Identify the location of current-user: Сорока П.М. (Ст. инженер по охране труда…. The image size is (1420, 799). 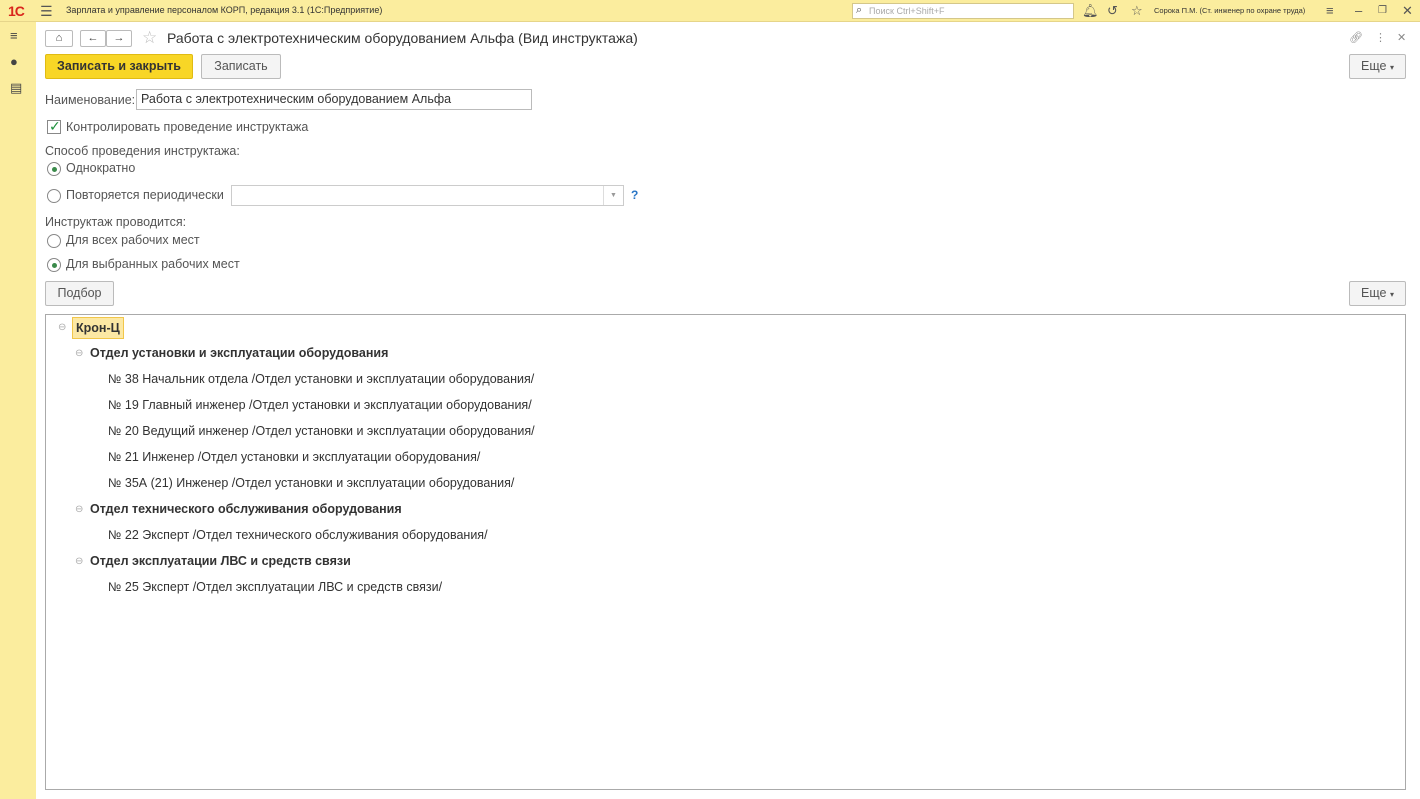
(1229, 10).